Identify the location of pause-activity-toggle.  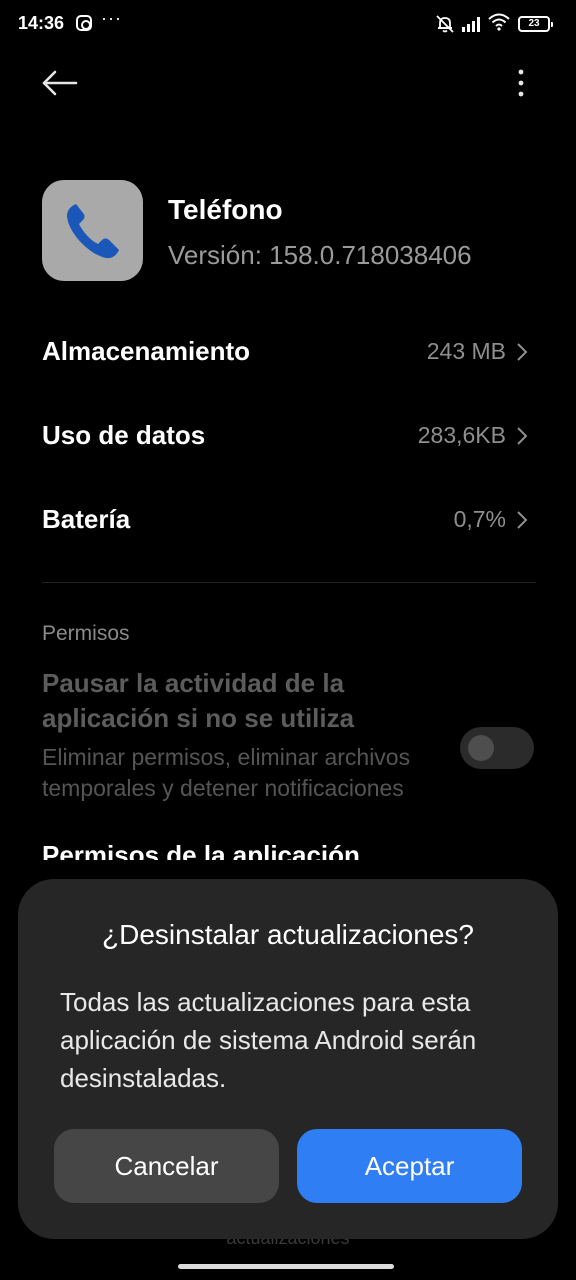
(497, 748).